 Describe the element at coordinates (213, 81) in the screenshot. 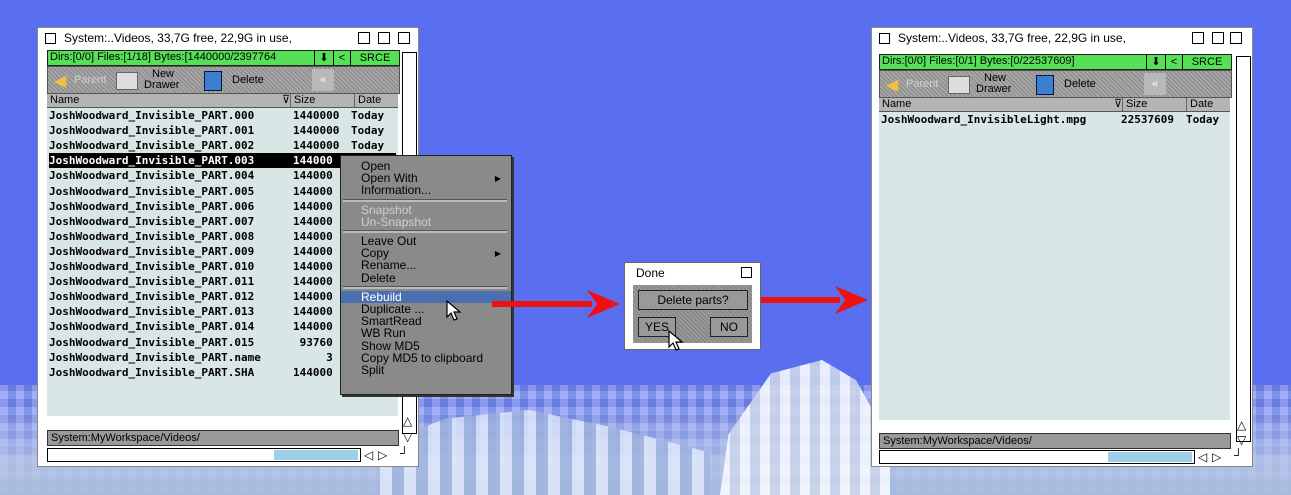

I see `trash-icon` at that location.